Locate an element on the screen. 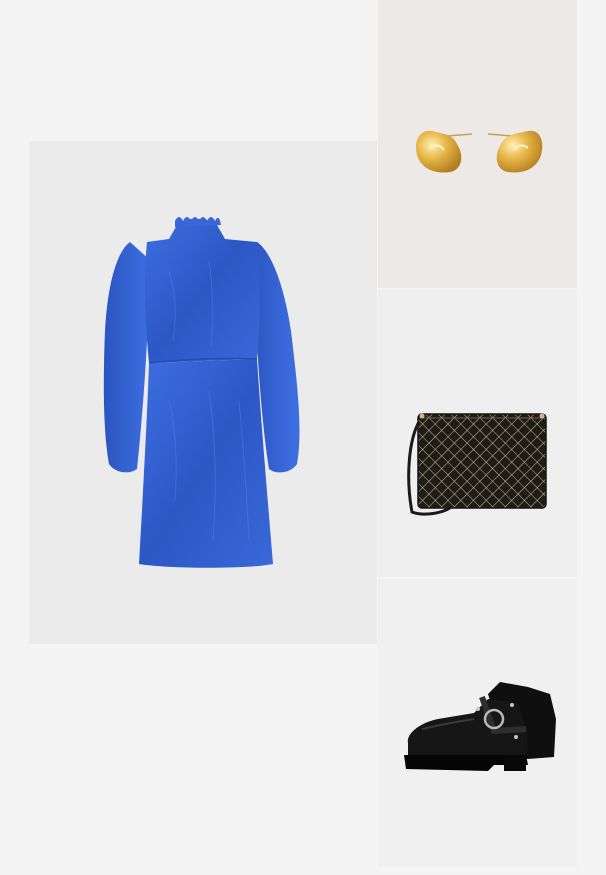 The height and width of the screenshot is (875, 606). blue-dress-image is located at coordinates (201, 392).